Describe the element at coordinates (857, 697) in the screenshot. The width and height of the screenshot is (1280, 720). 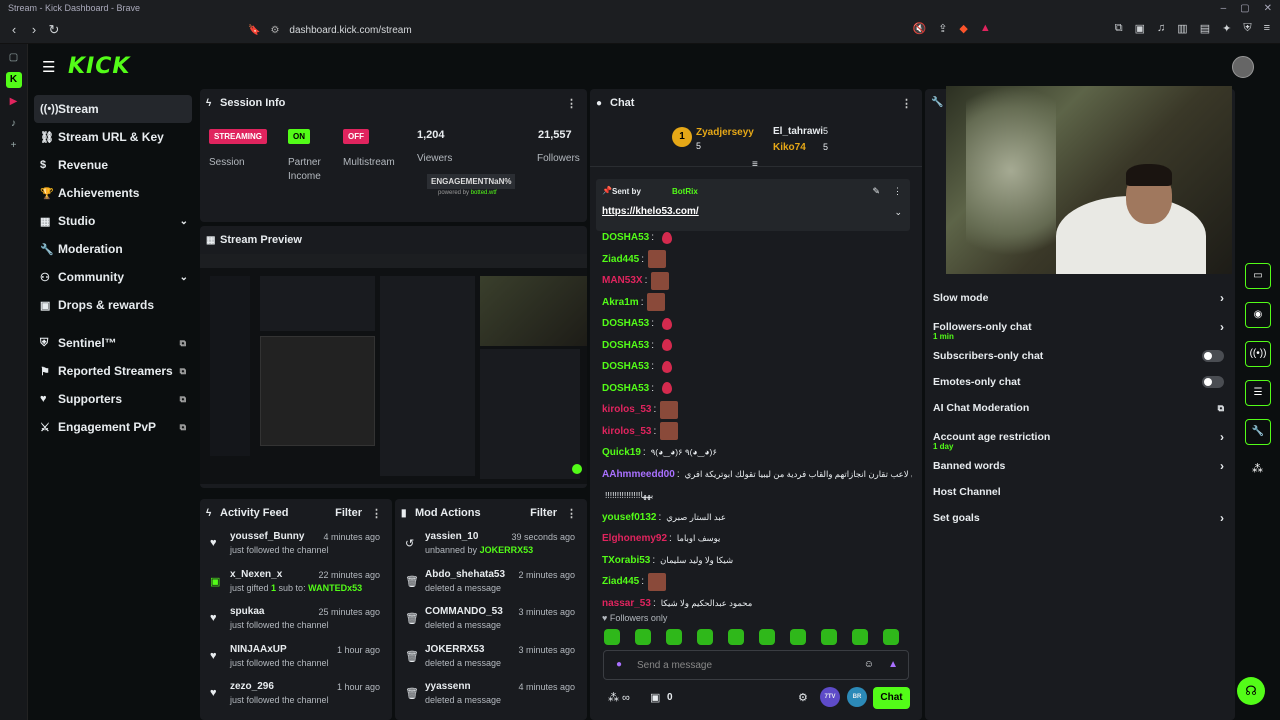
I see `botrix-button: BR` at that location.